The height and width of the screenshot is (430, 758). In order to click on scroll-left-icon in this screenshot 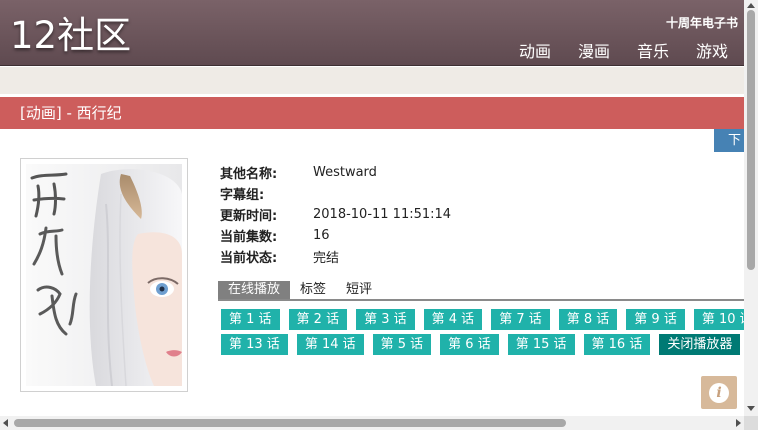, I will do `click(5, 423)`.